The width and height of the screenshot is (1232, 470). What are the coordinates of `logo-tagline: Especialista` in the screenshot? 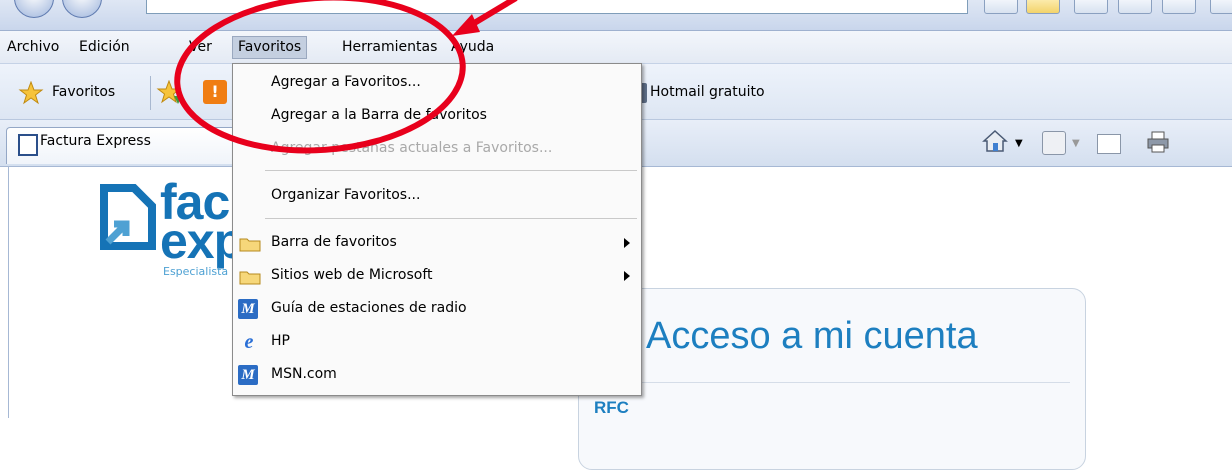 It's located at (196, 271).